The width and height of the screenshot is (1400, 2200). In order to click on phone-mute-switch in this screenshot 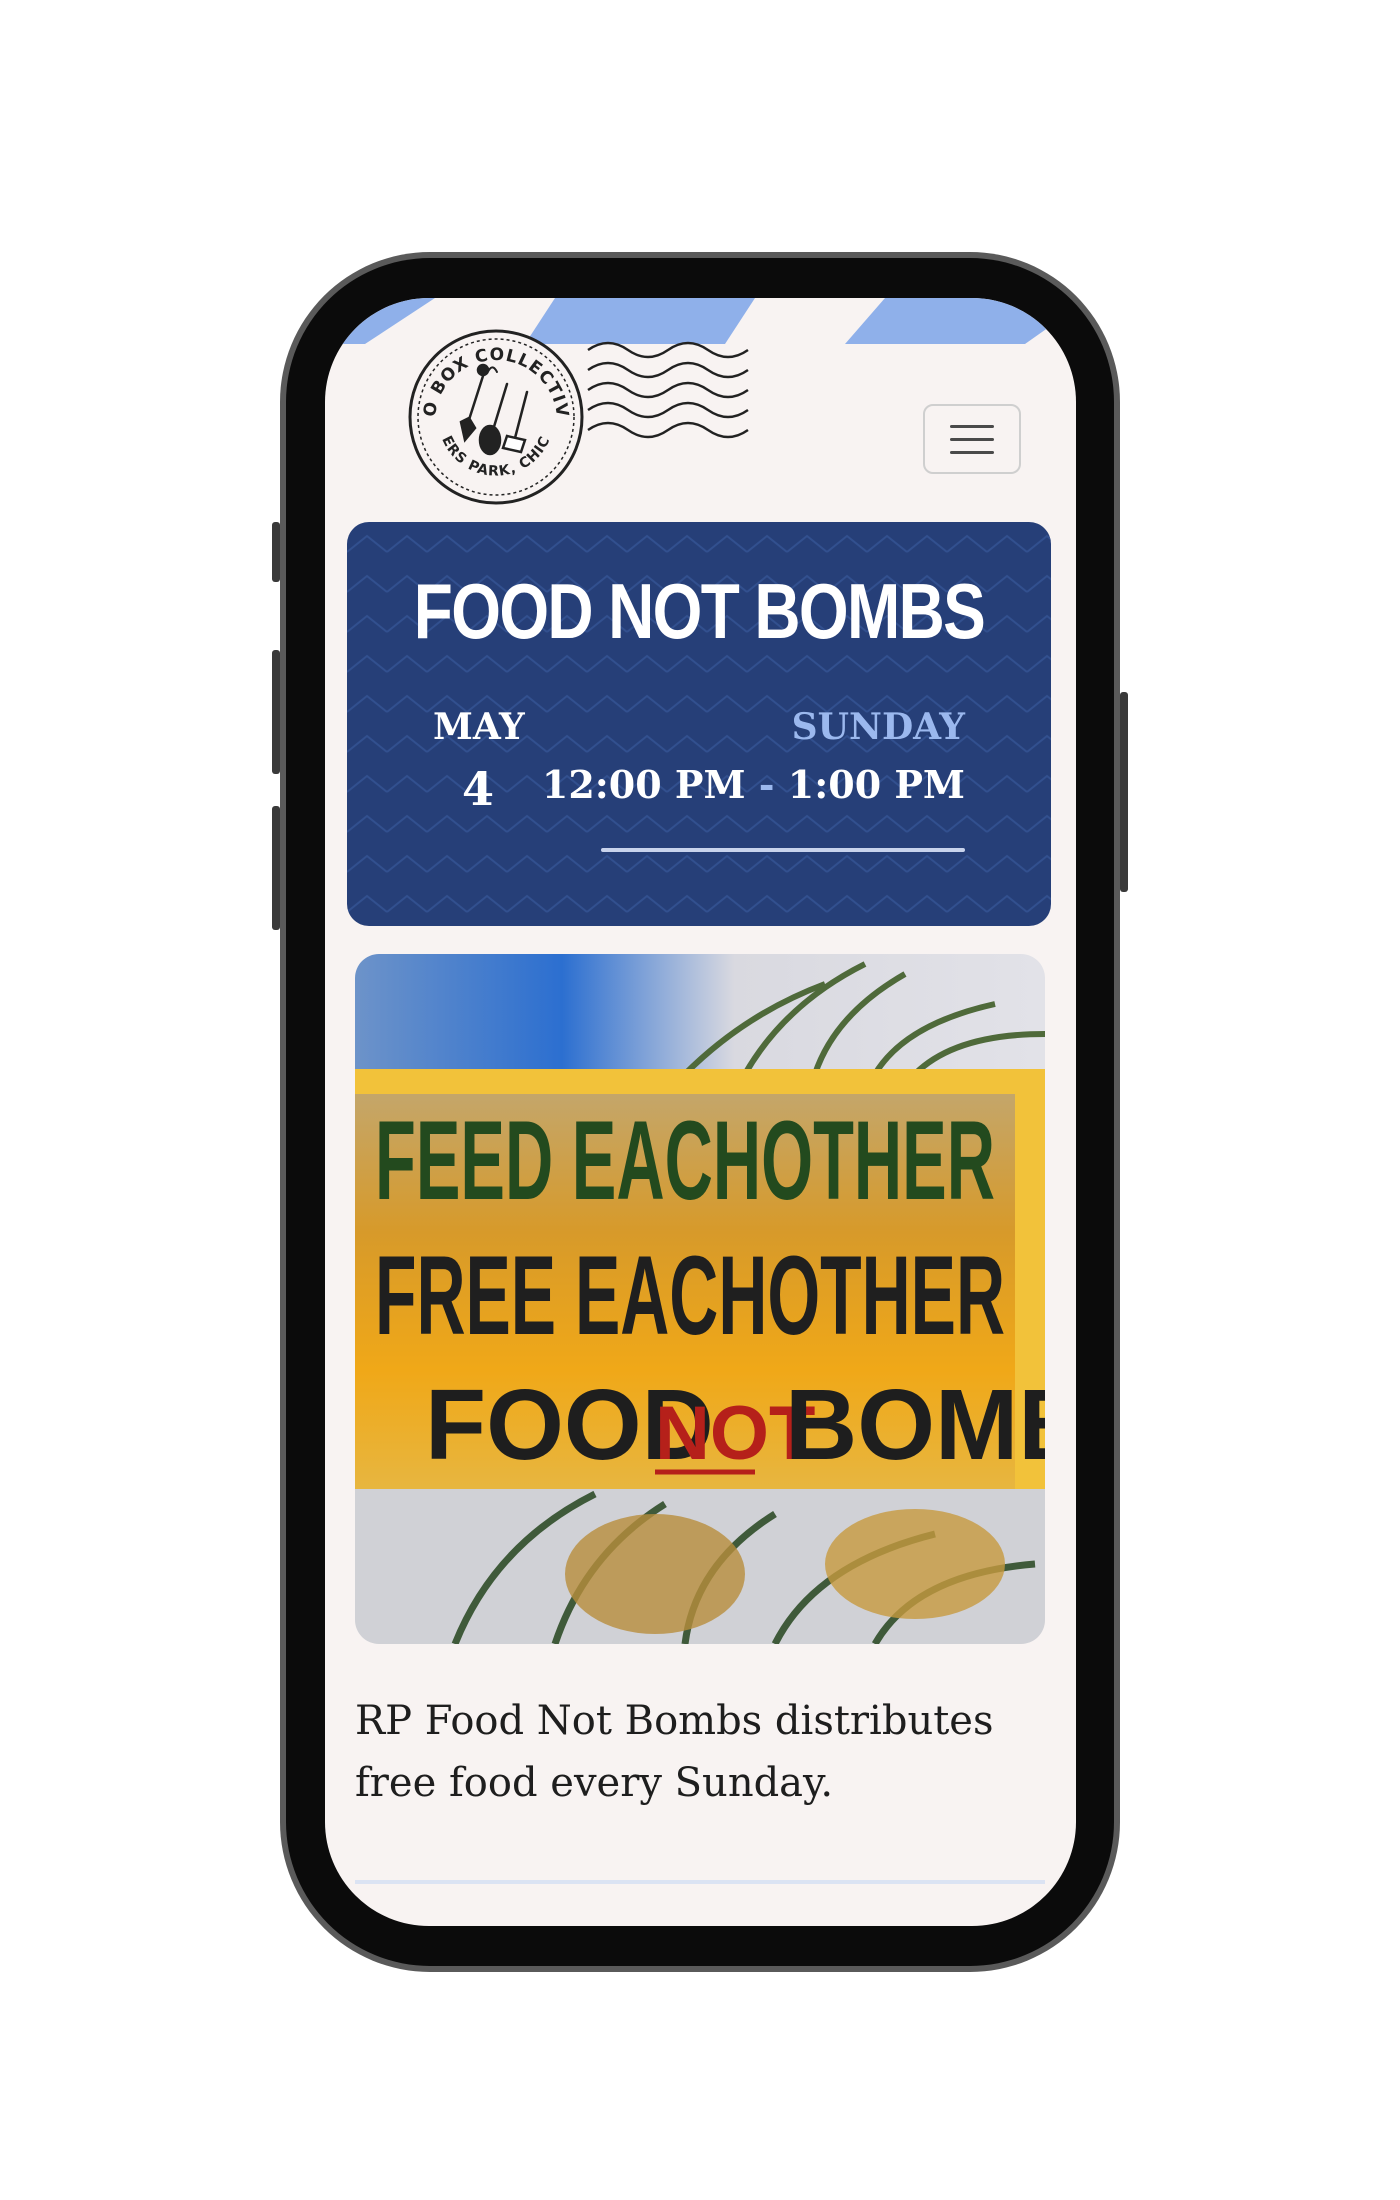, I will do `click(276, 552)`.